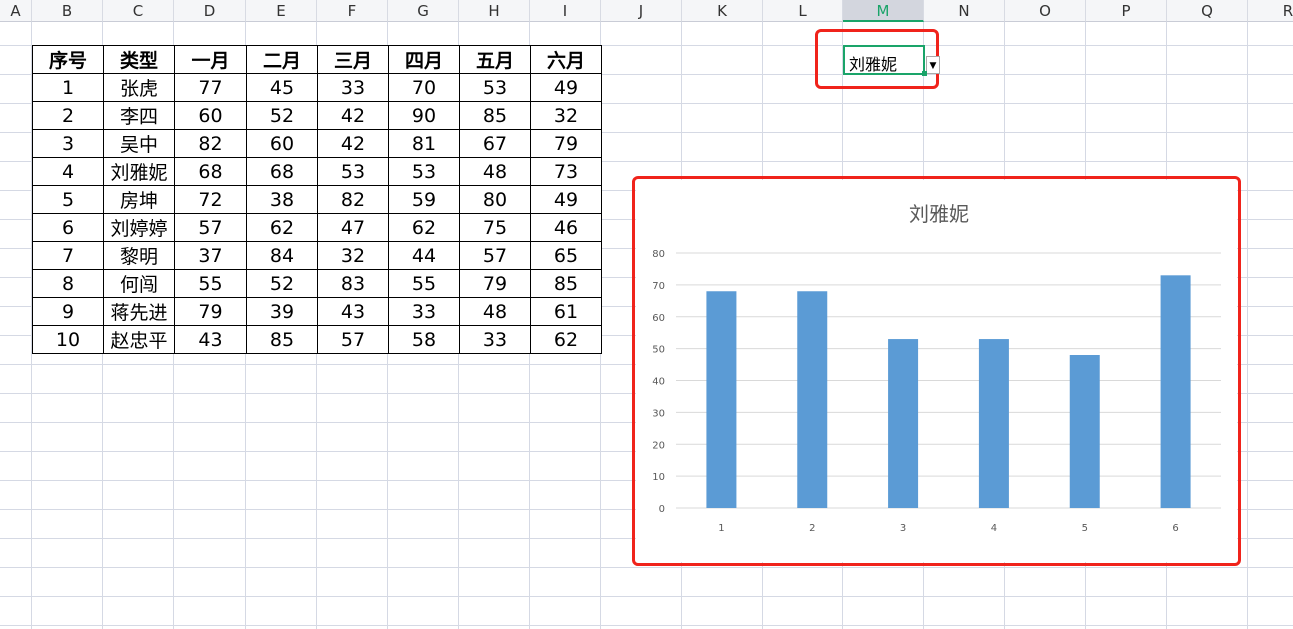 The image size is (1293, 629). What do you see at coordinates (1270, 11) in the screenshot?
I see `column-header-R: R` at bounding box center [1270, 11].